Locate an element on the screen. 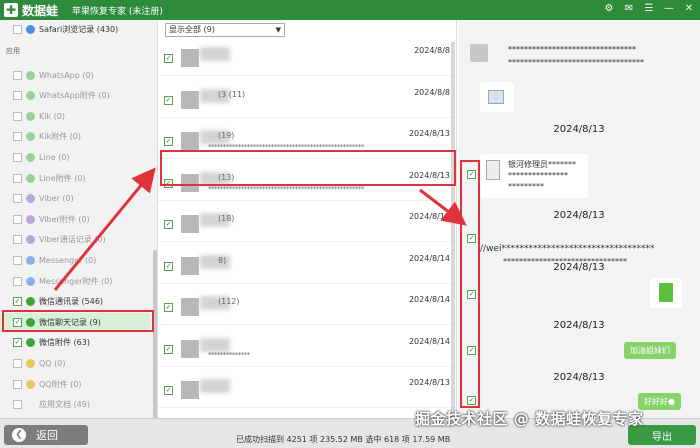 This screenshot has height=448, width=700. menu-icon: ☰ is located at coordinates (649, 9).